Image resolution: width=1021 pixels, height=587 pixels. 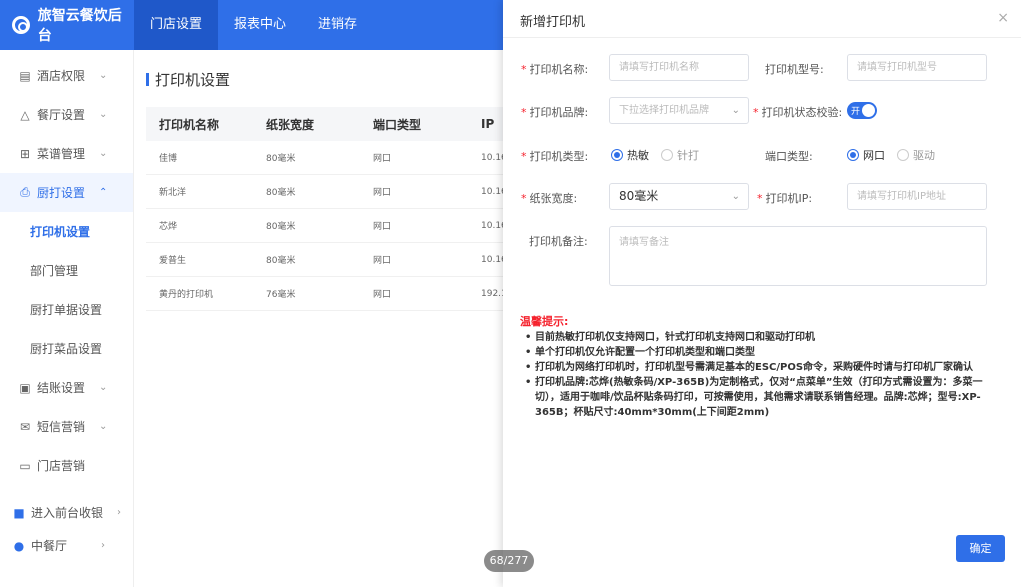 What do you see at coordinates (61, 193) in the screenshot?
I see `sidebar-item-label: 厨打设置` at bounding box center [61, 193].